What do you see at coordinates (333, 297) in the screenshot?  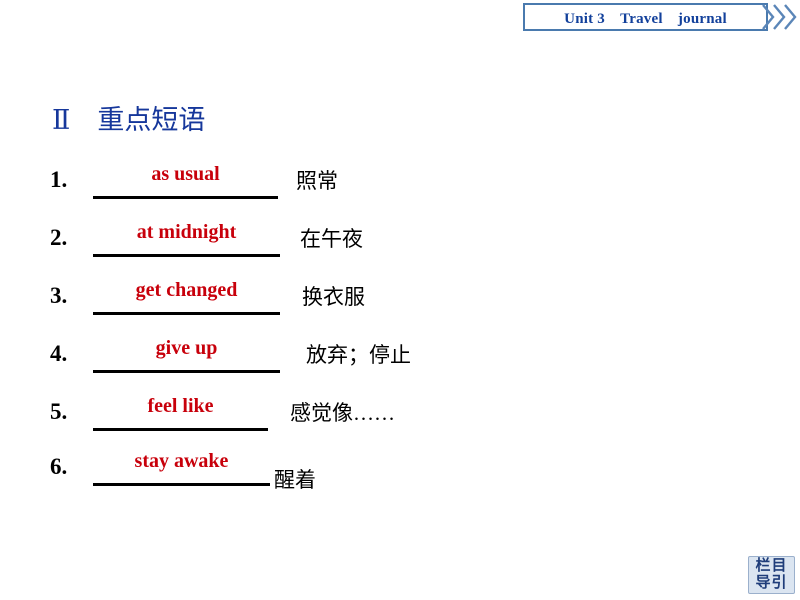 I see `phrase-meaning-text: 换衣服` at bounding box center [333, 297].